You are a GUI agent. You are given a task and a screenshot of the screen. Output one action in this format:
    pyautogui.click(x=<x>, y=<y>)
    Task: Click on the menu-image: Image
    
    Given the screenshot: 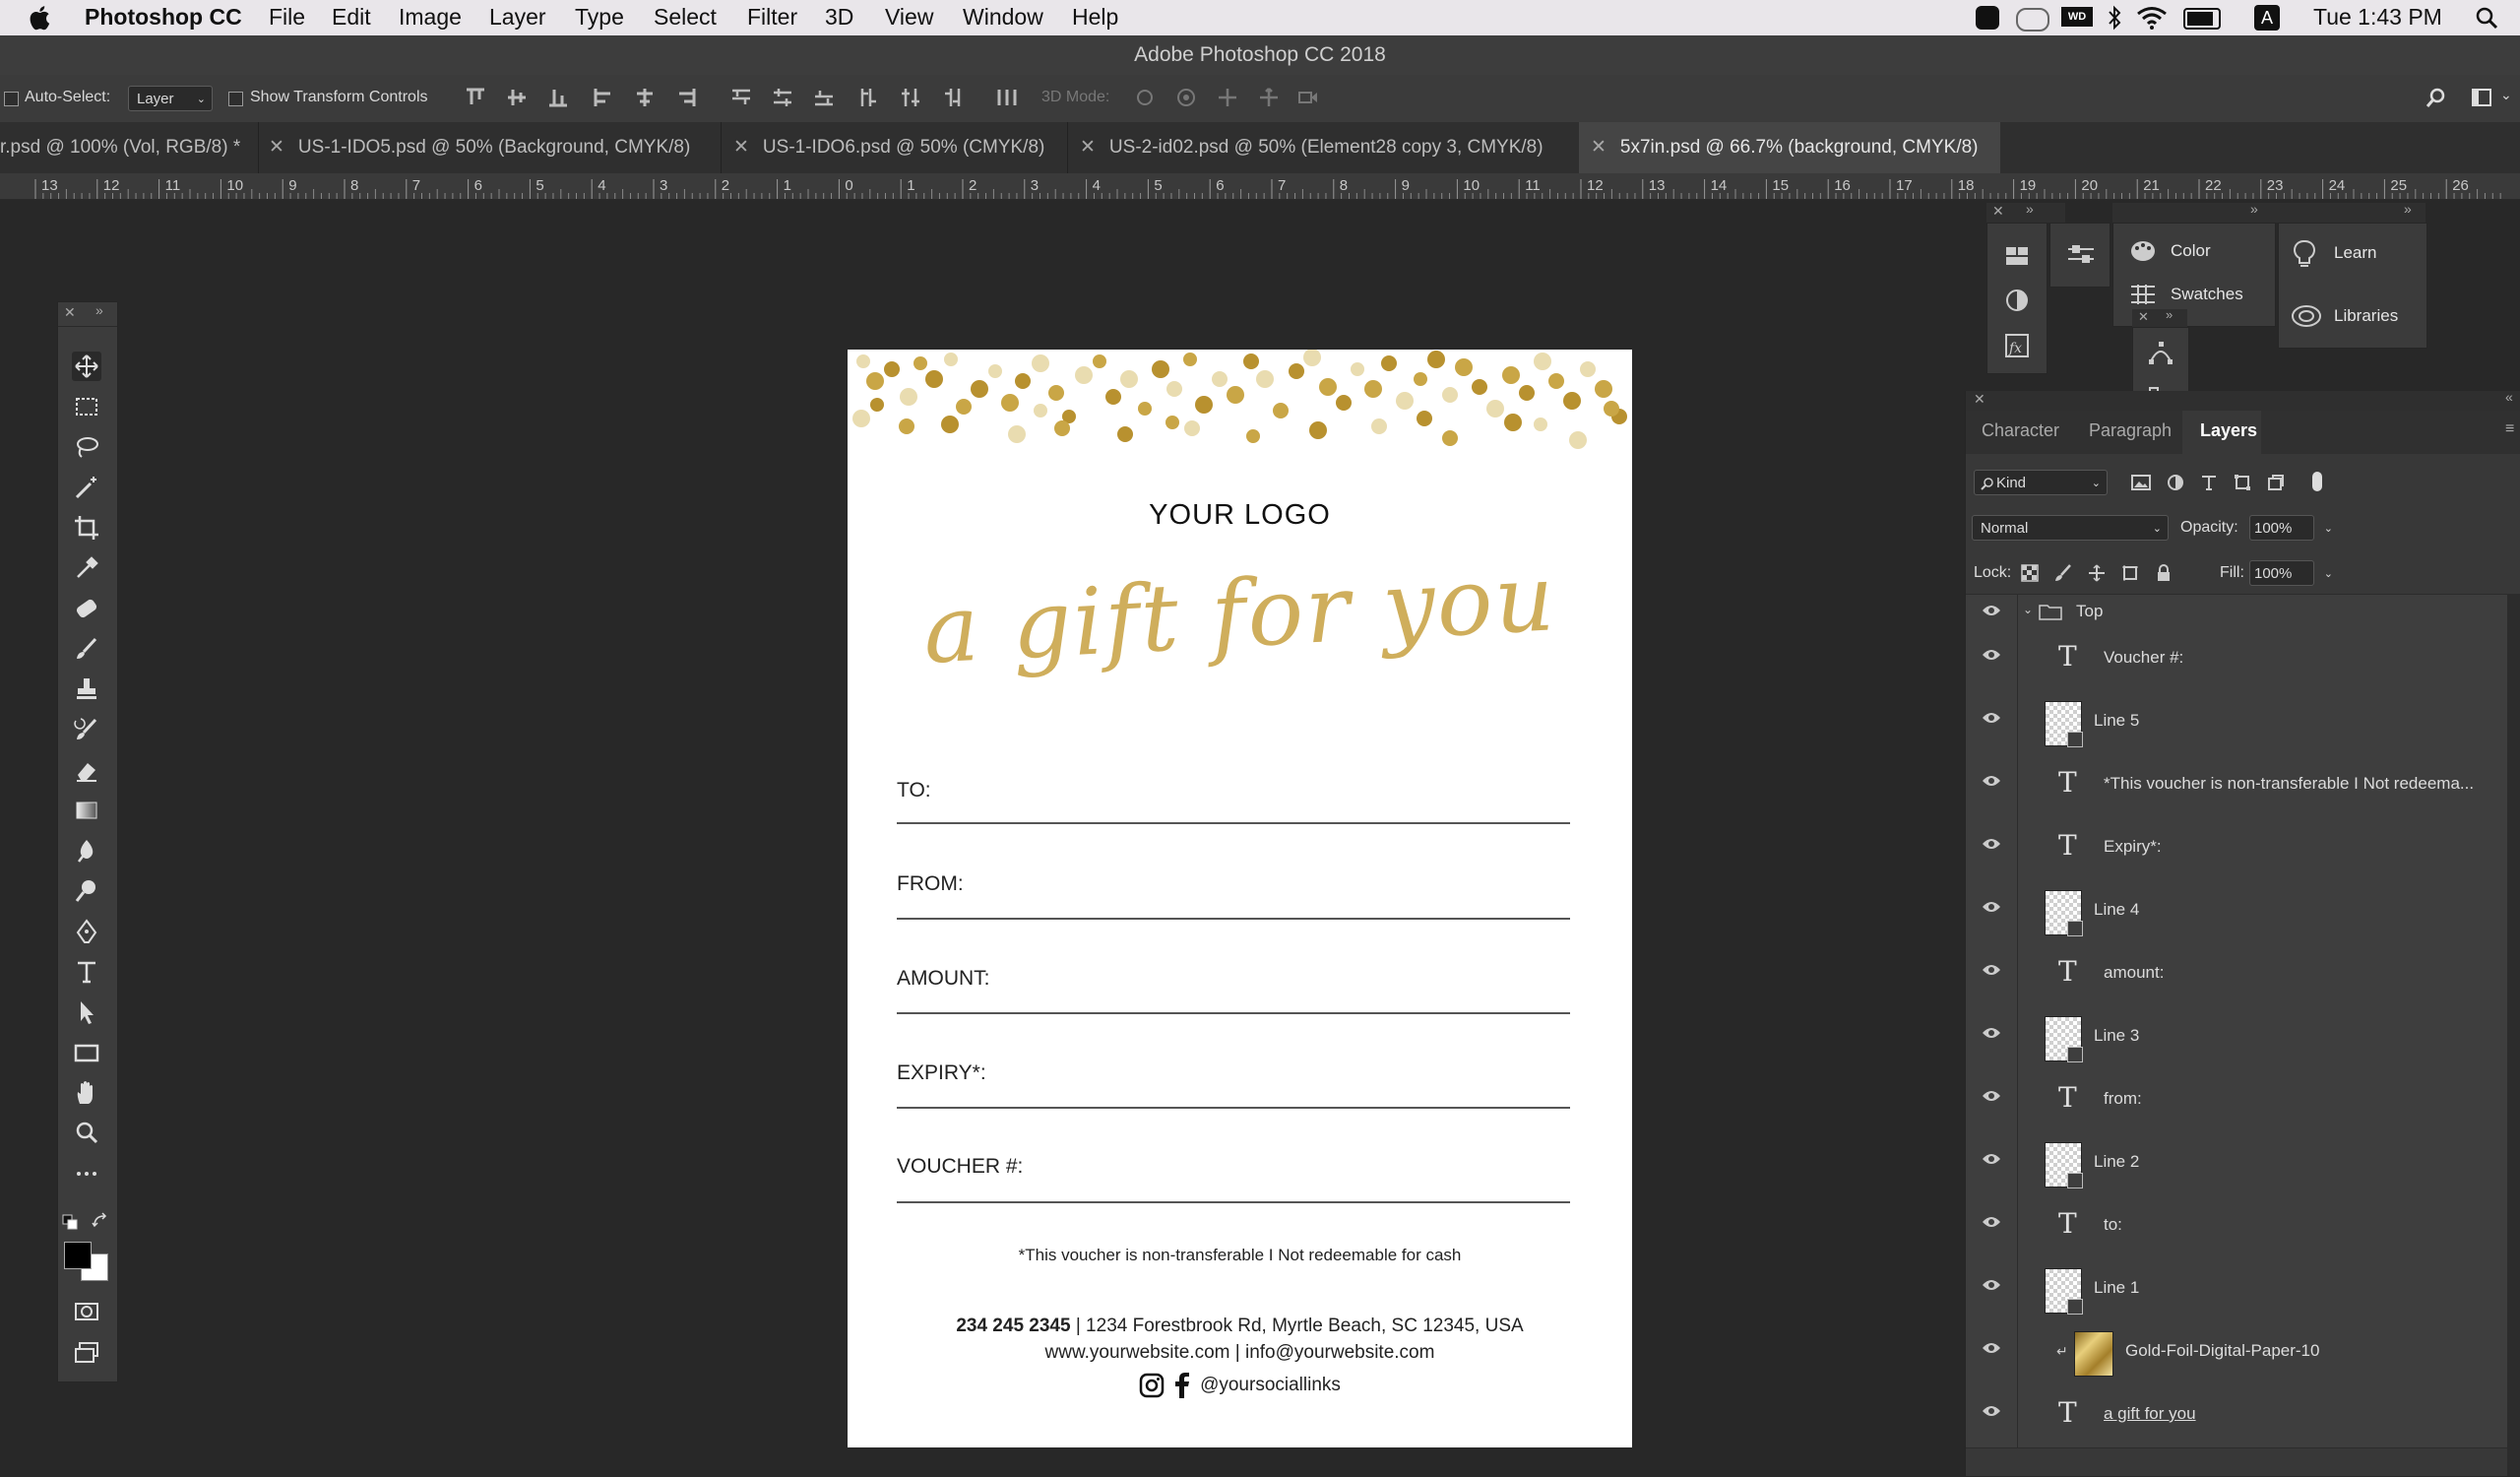 What is the action you would take?
    pyautogui.click(x=430, y=18)
    